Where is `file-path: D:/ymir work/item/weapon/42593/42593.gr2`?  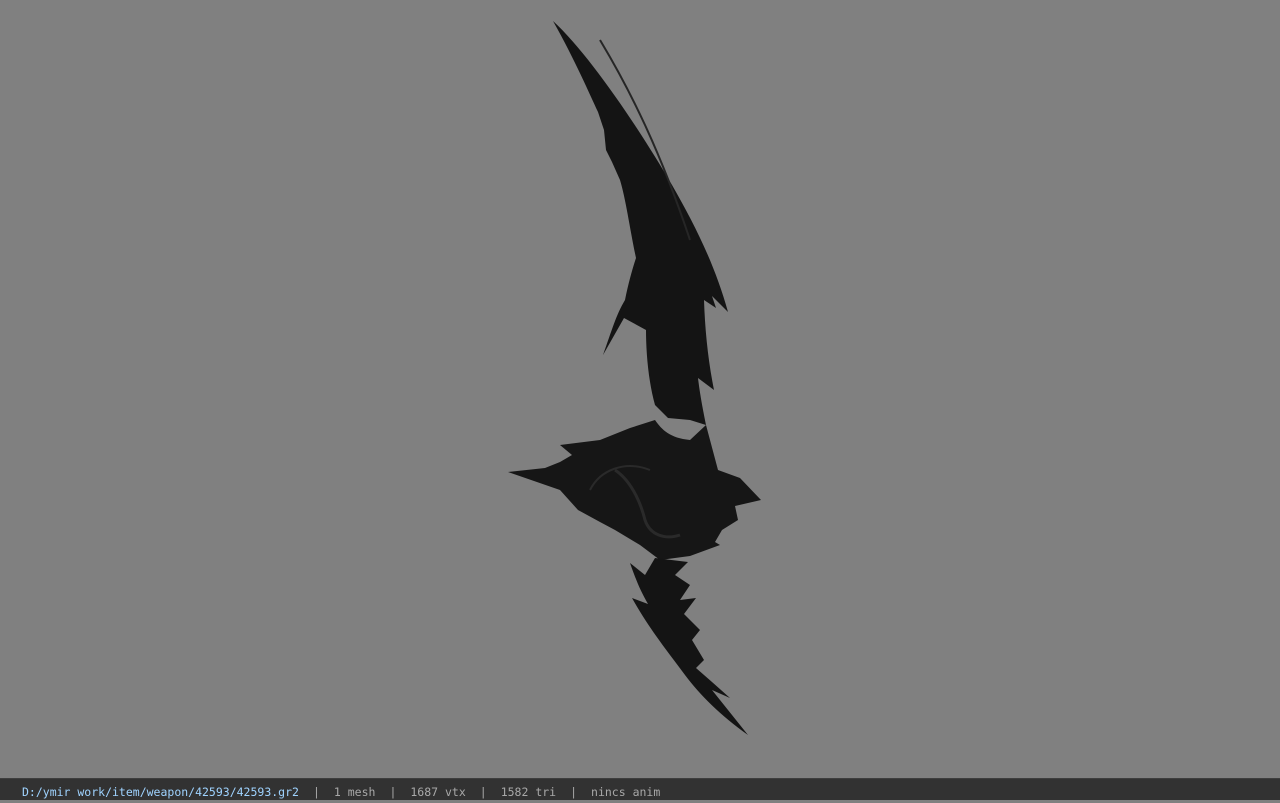 file-path: D:/ymir work/item/weapon/42593/42593.gr2 is located at coordinates (160, 791).